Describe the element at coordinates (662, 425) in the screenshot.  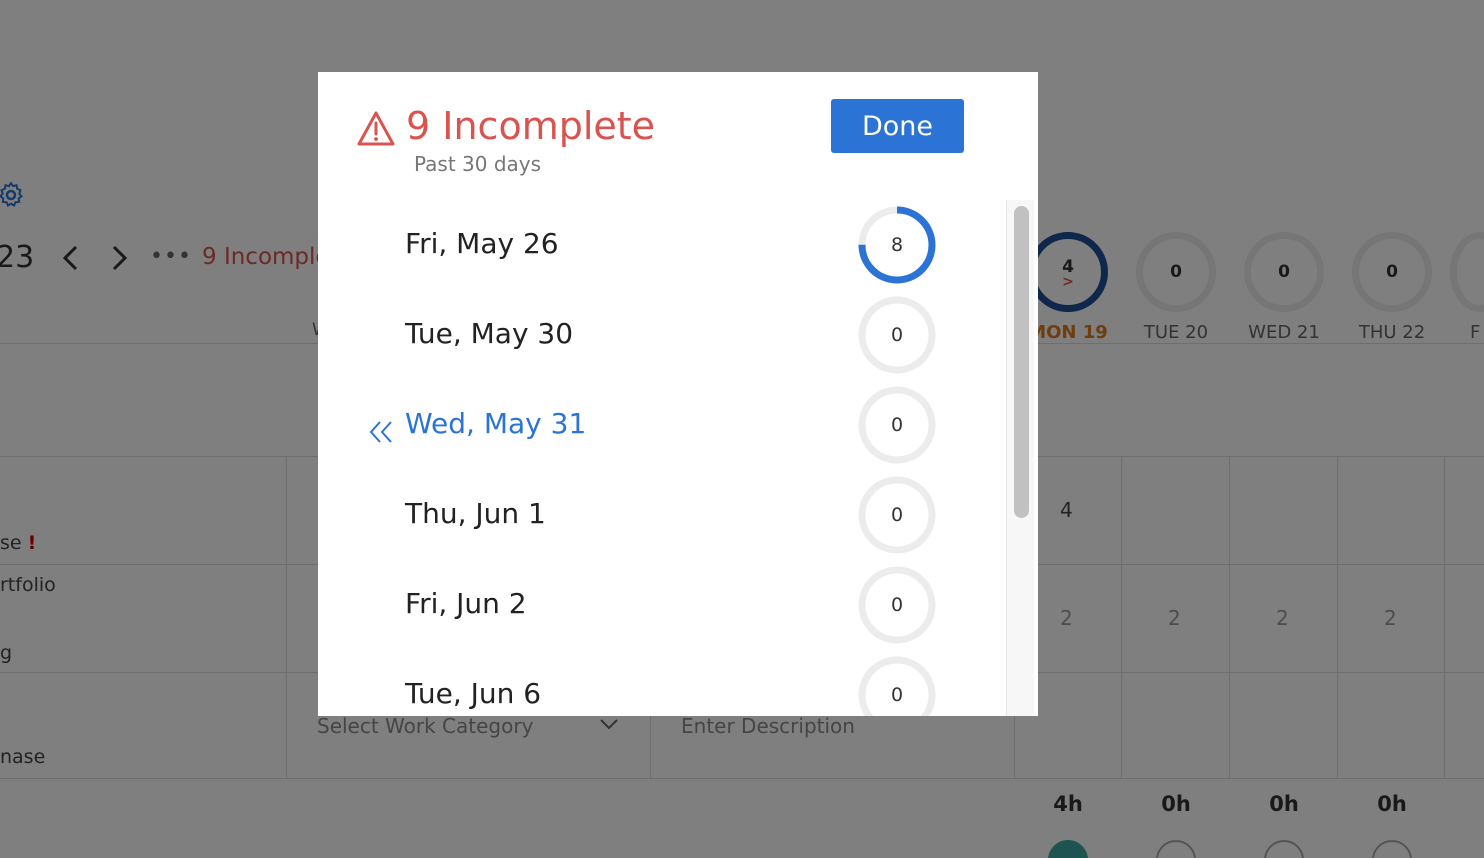
I see `day-row: Wed, May 31 0` at that location.